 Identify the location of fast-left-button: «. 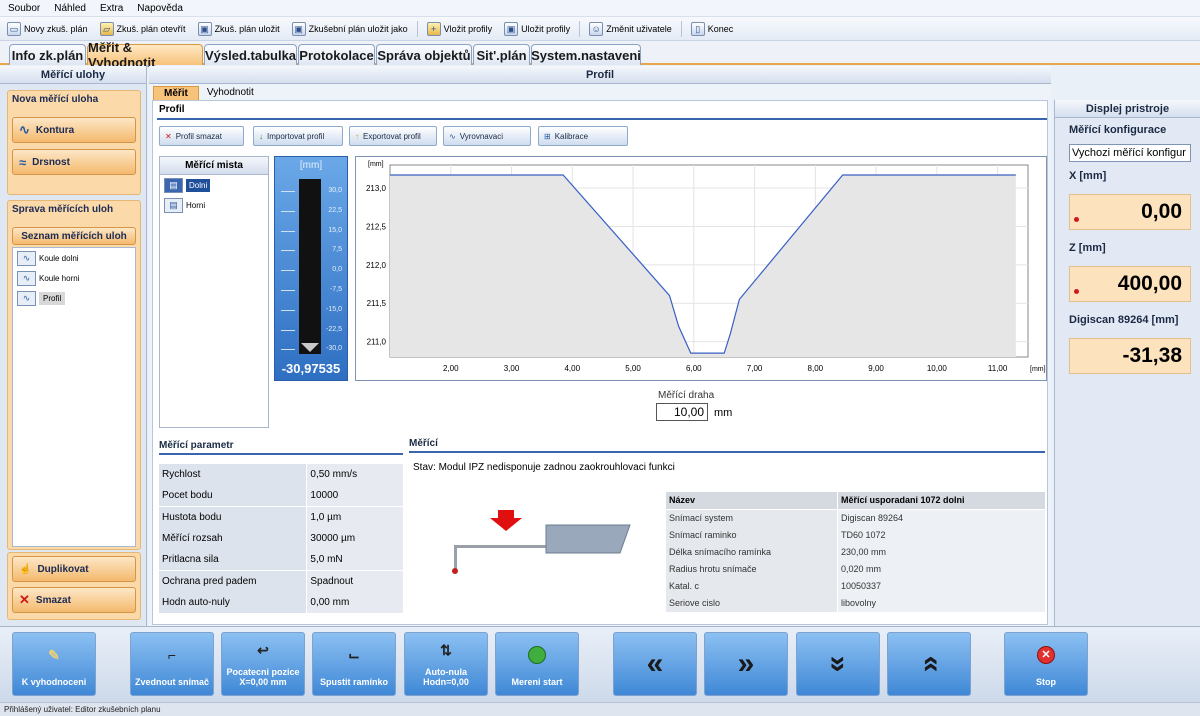
(655, 664).